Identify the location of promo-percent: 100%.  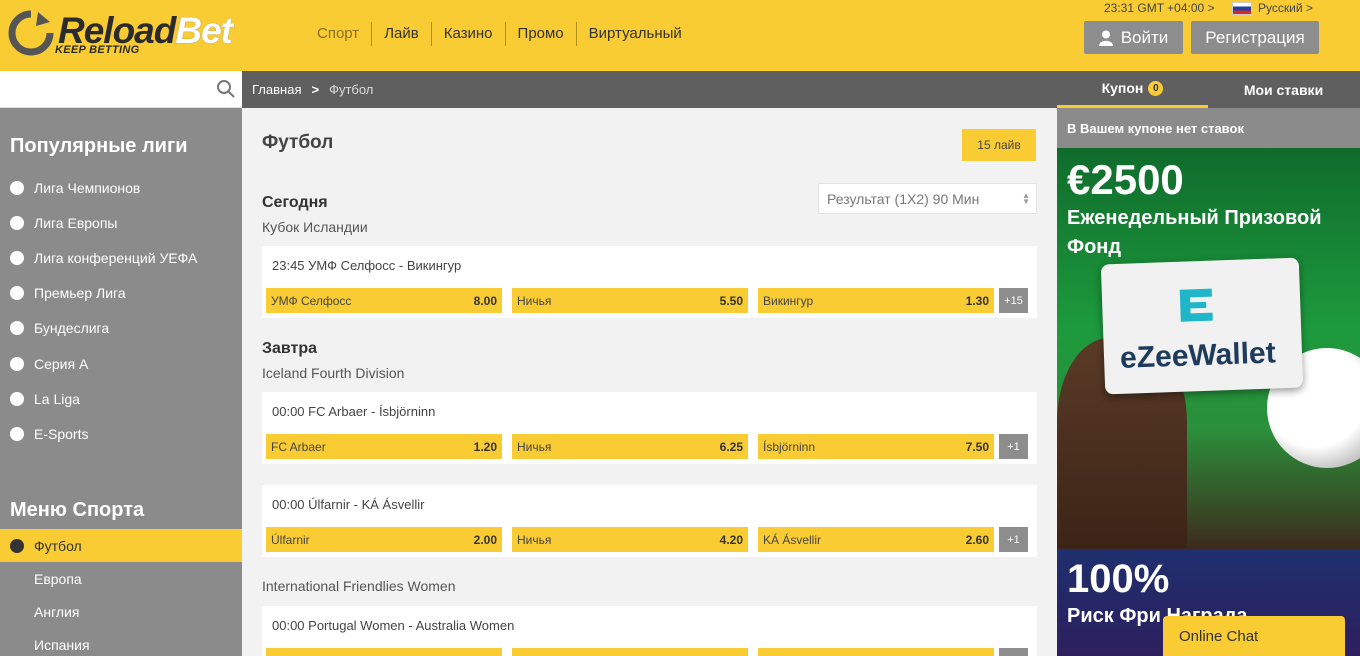
(1118, 579).